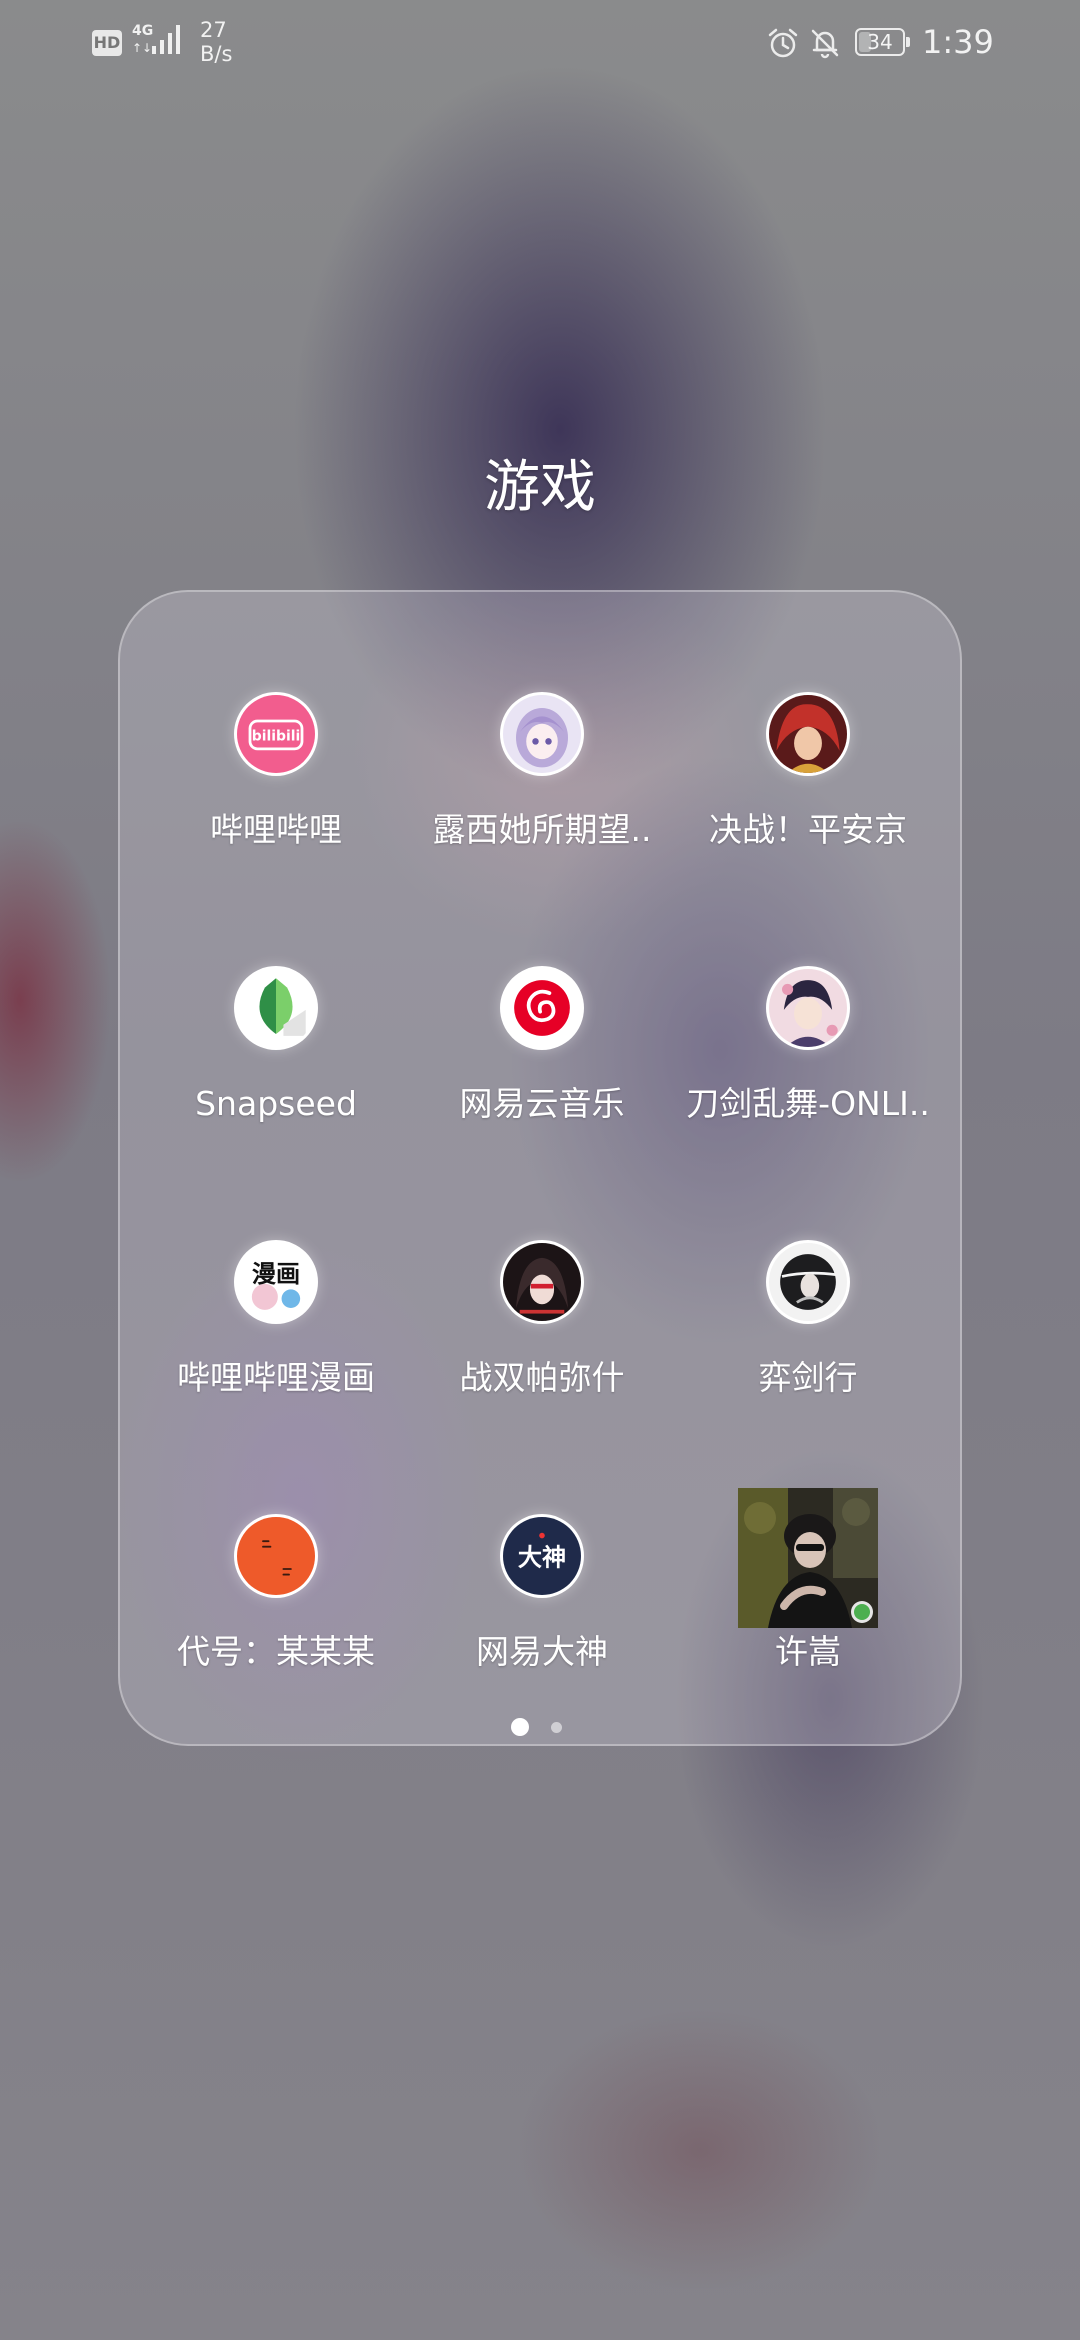  Describe the element at coordinates (542, 802) in the screenshot. I see `app-lucy: 露西她所期望..` at that location.